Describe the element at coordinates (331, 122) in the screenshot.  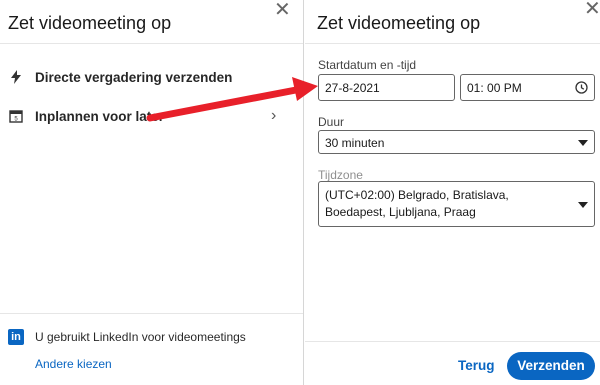
I see `duration-label: Duur` at that location.